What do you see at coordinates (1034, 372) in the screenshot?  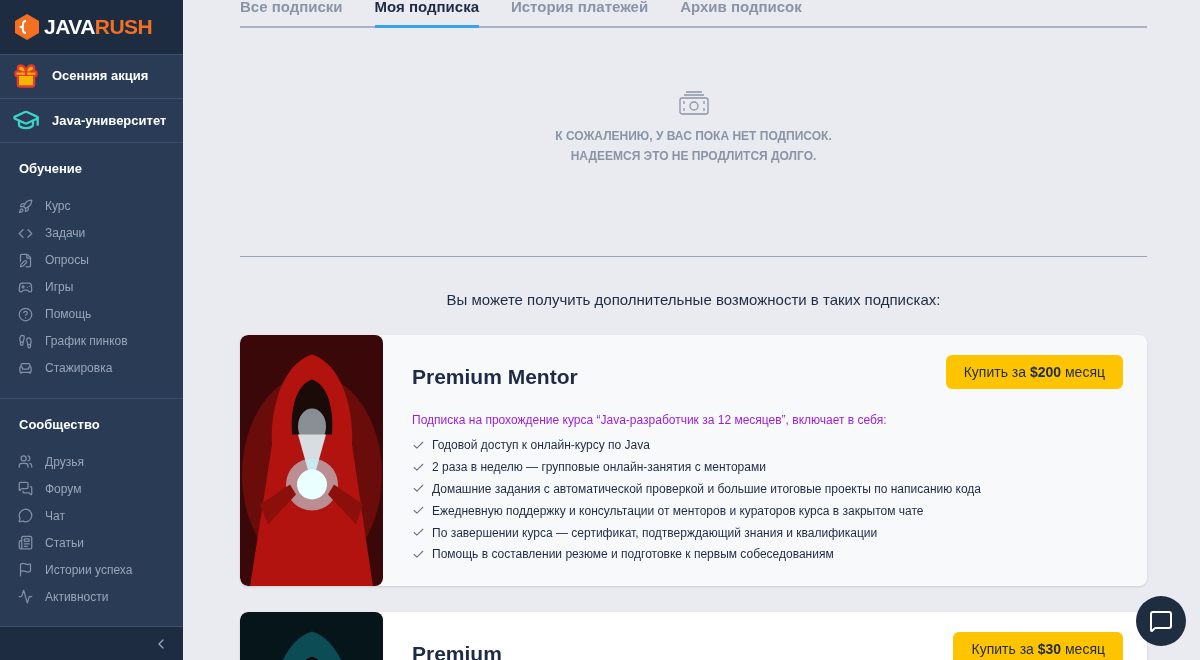 I see `buy-button: Купить за $200 месяц` at bounding box center [1034, 372].